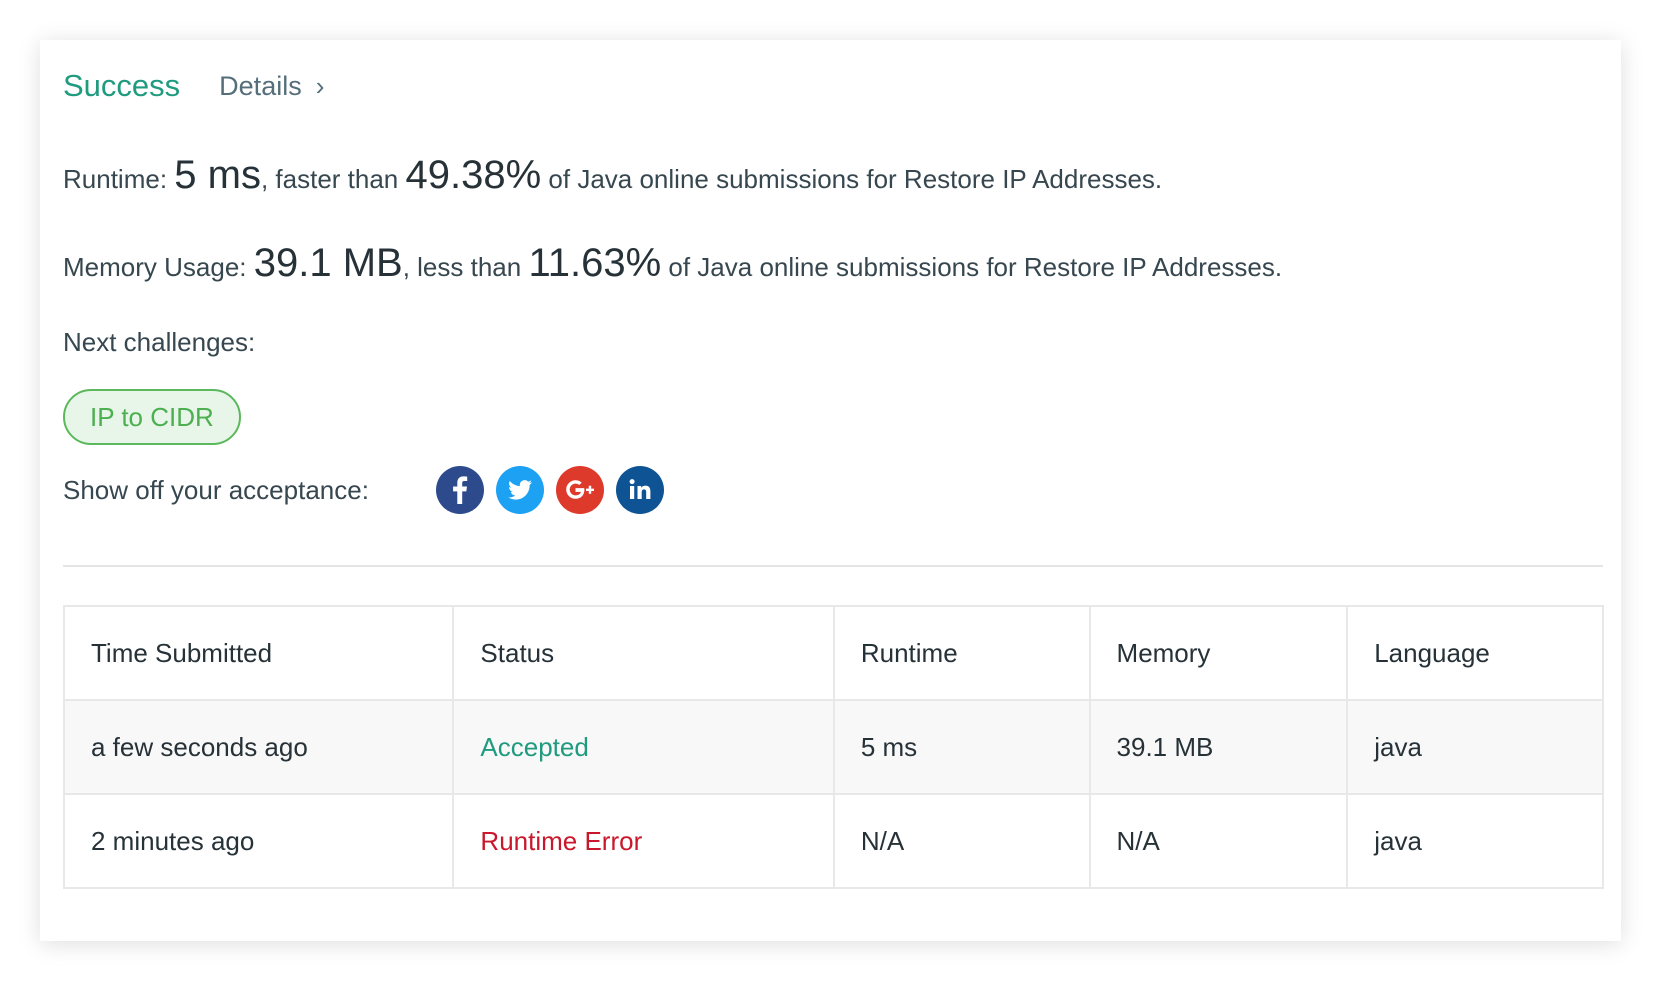 The width and height of the screenshot is (1662, 982). What do you see at coordinates (328, 263) in the screenshot?
I see `memory-value: 39.1 MB` at bounding box center [328, 263].